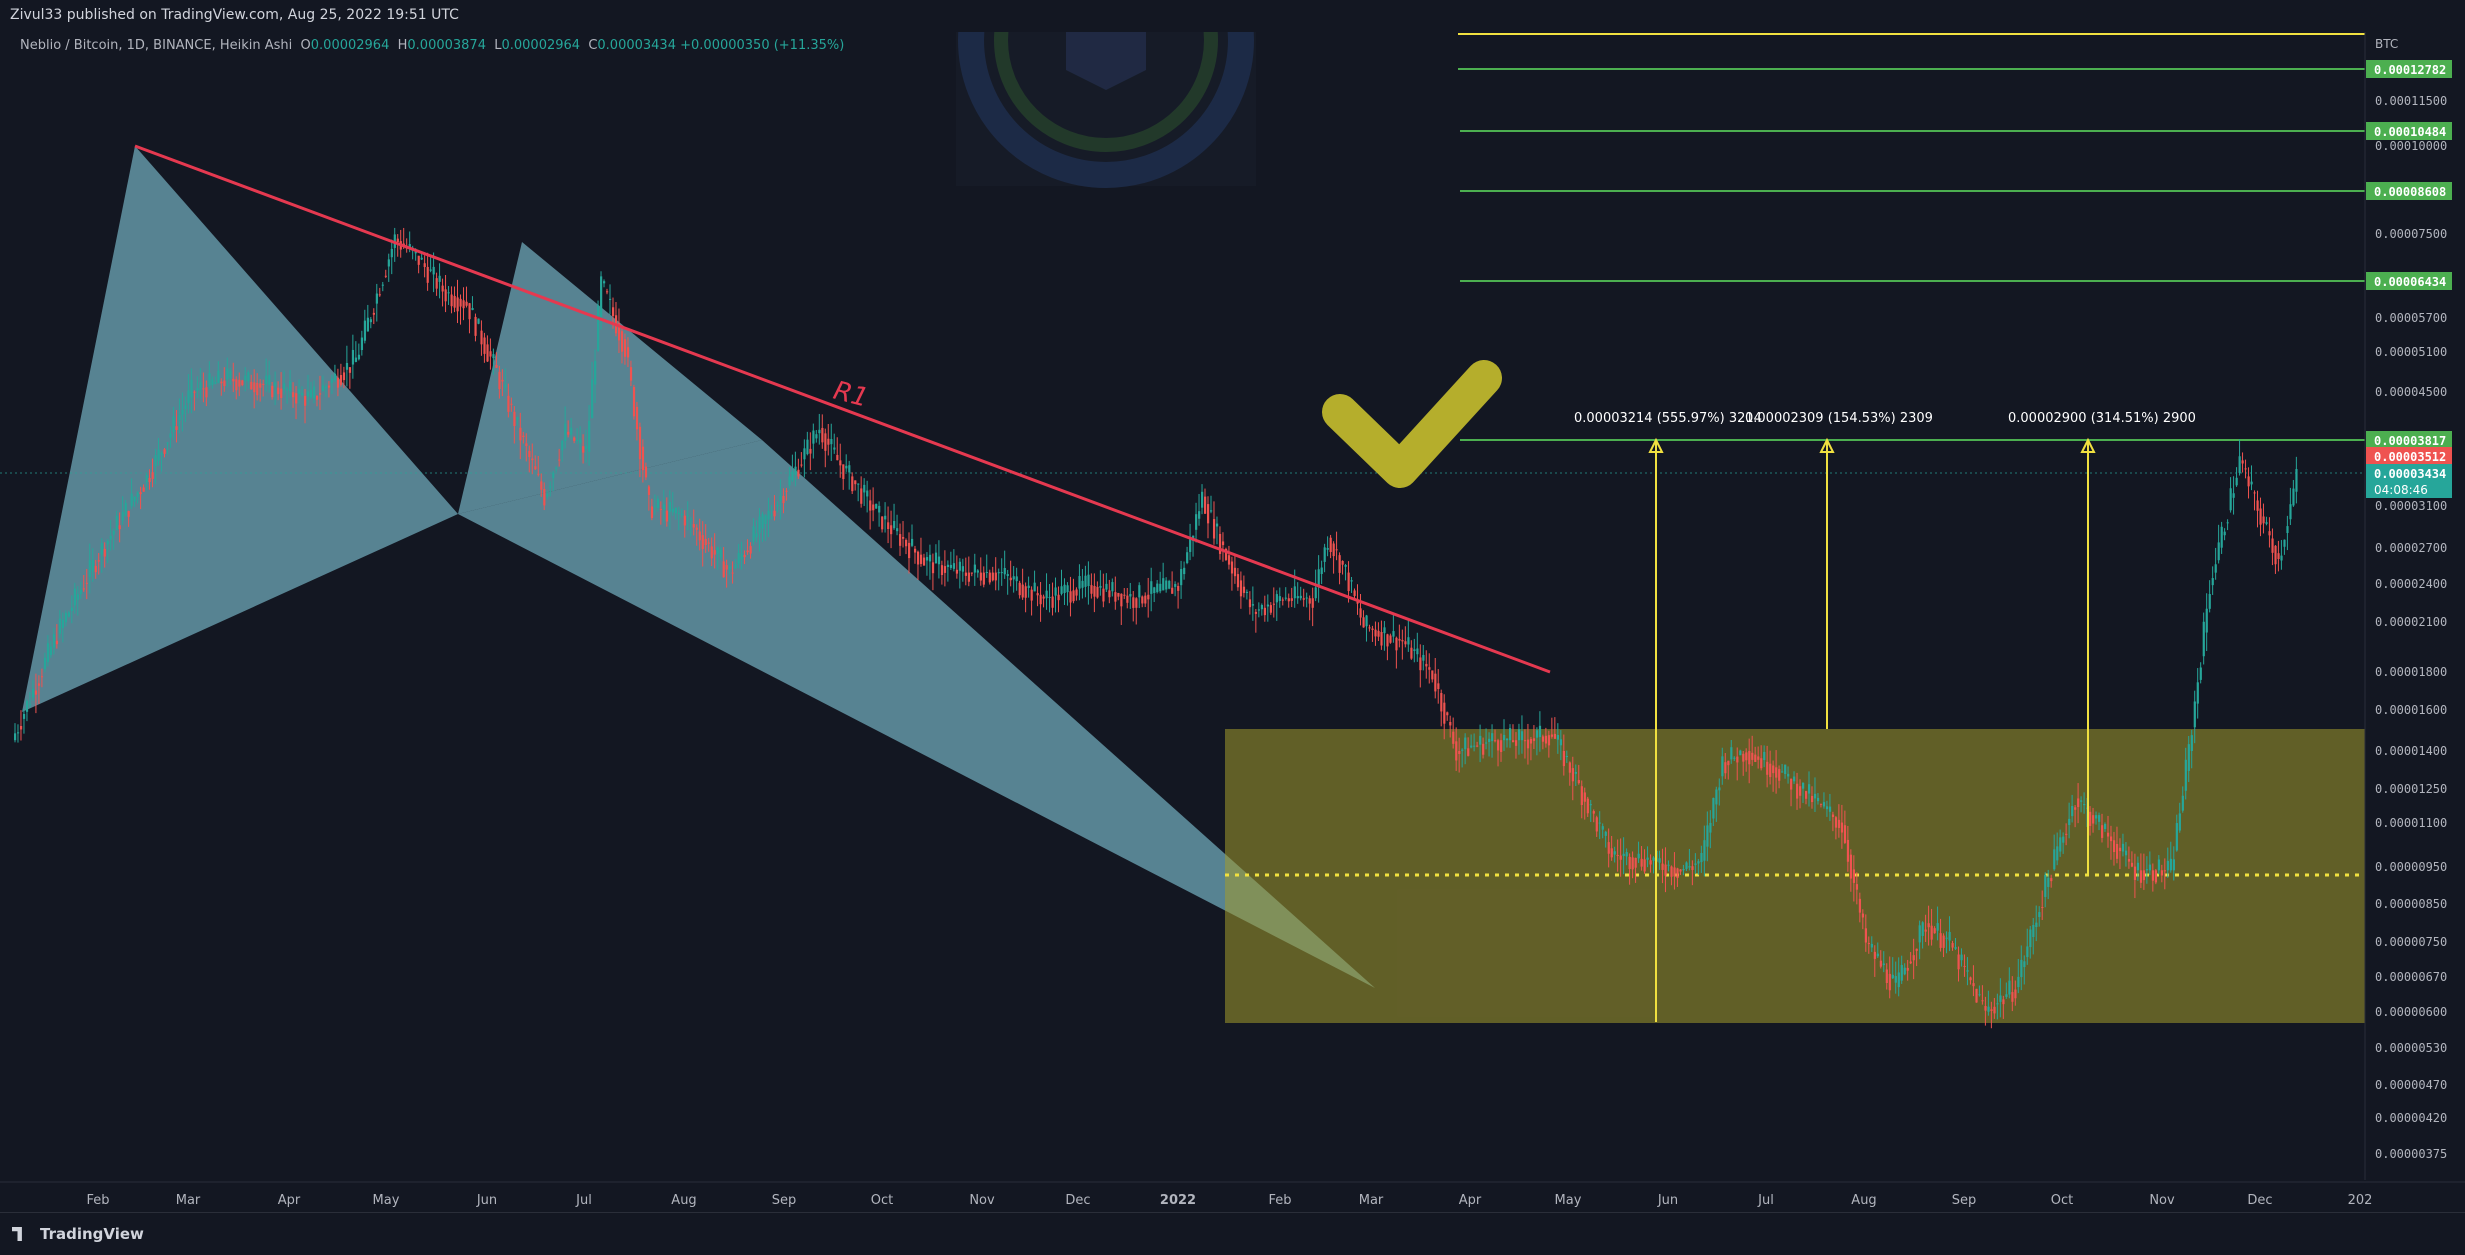 The width and height of the screenshot is (2465, 1255). What do you see at coordinates (762, 45) in the screenshot?
I see `change-value: +0.00000350 (+11.35%)` at bounding box center [762, 45].